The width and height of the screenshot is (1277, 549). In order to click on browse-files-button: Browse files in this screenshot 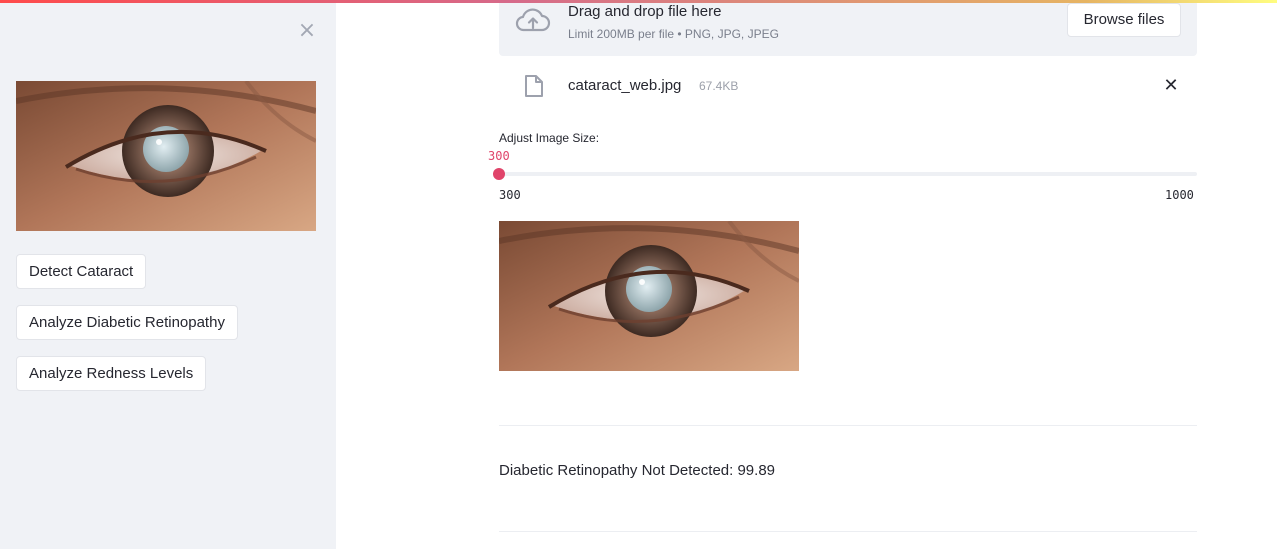, I will do `click(1124, 20)`.